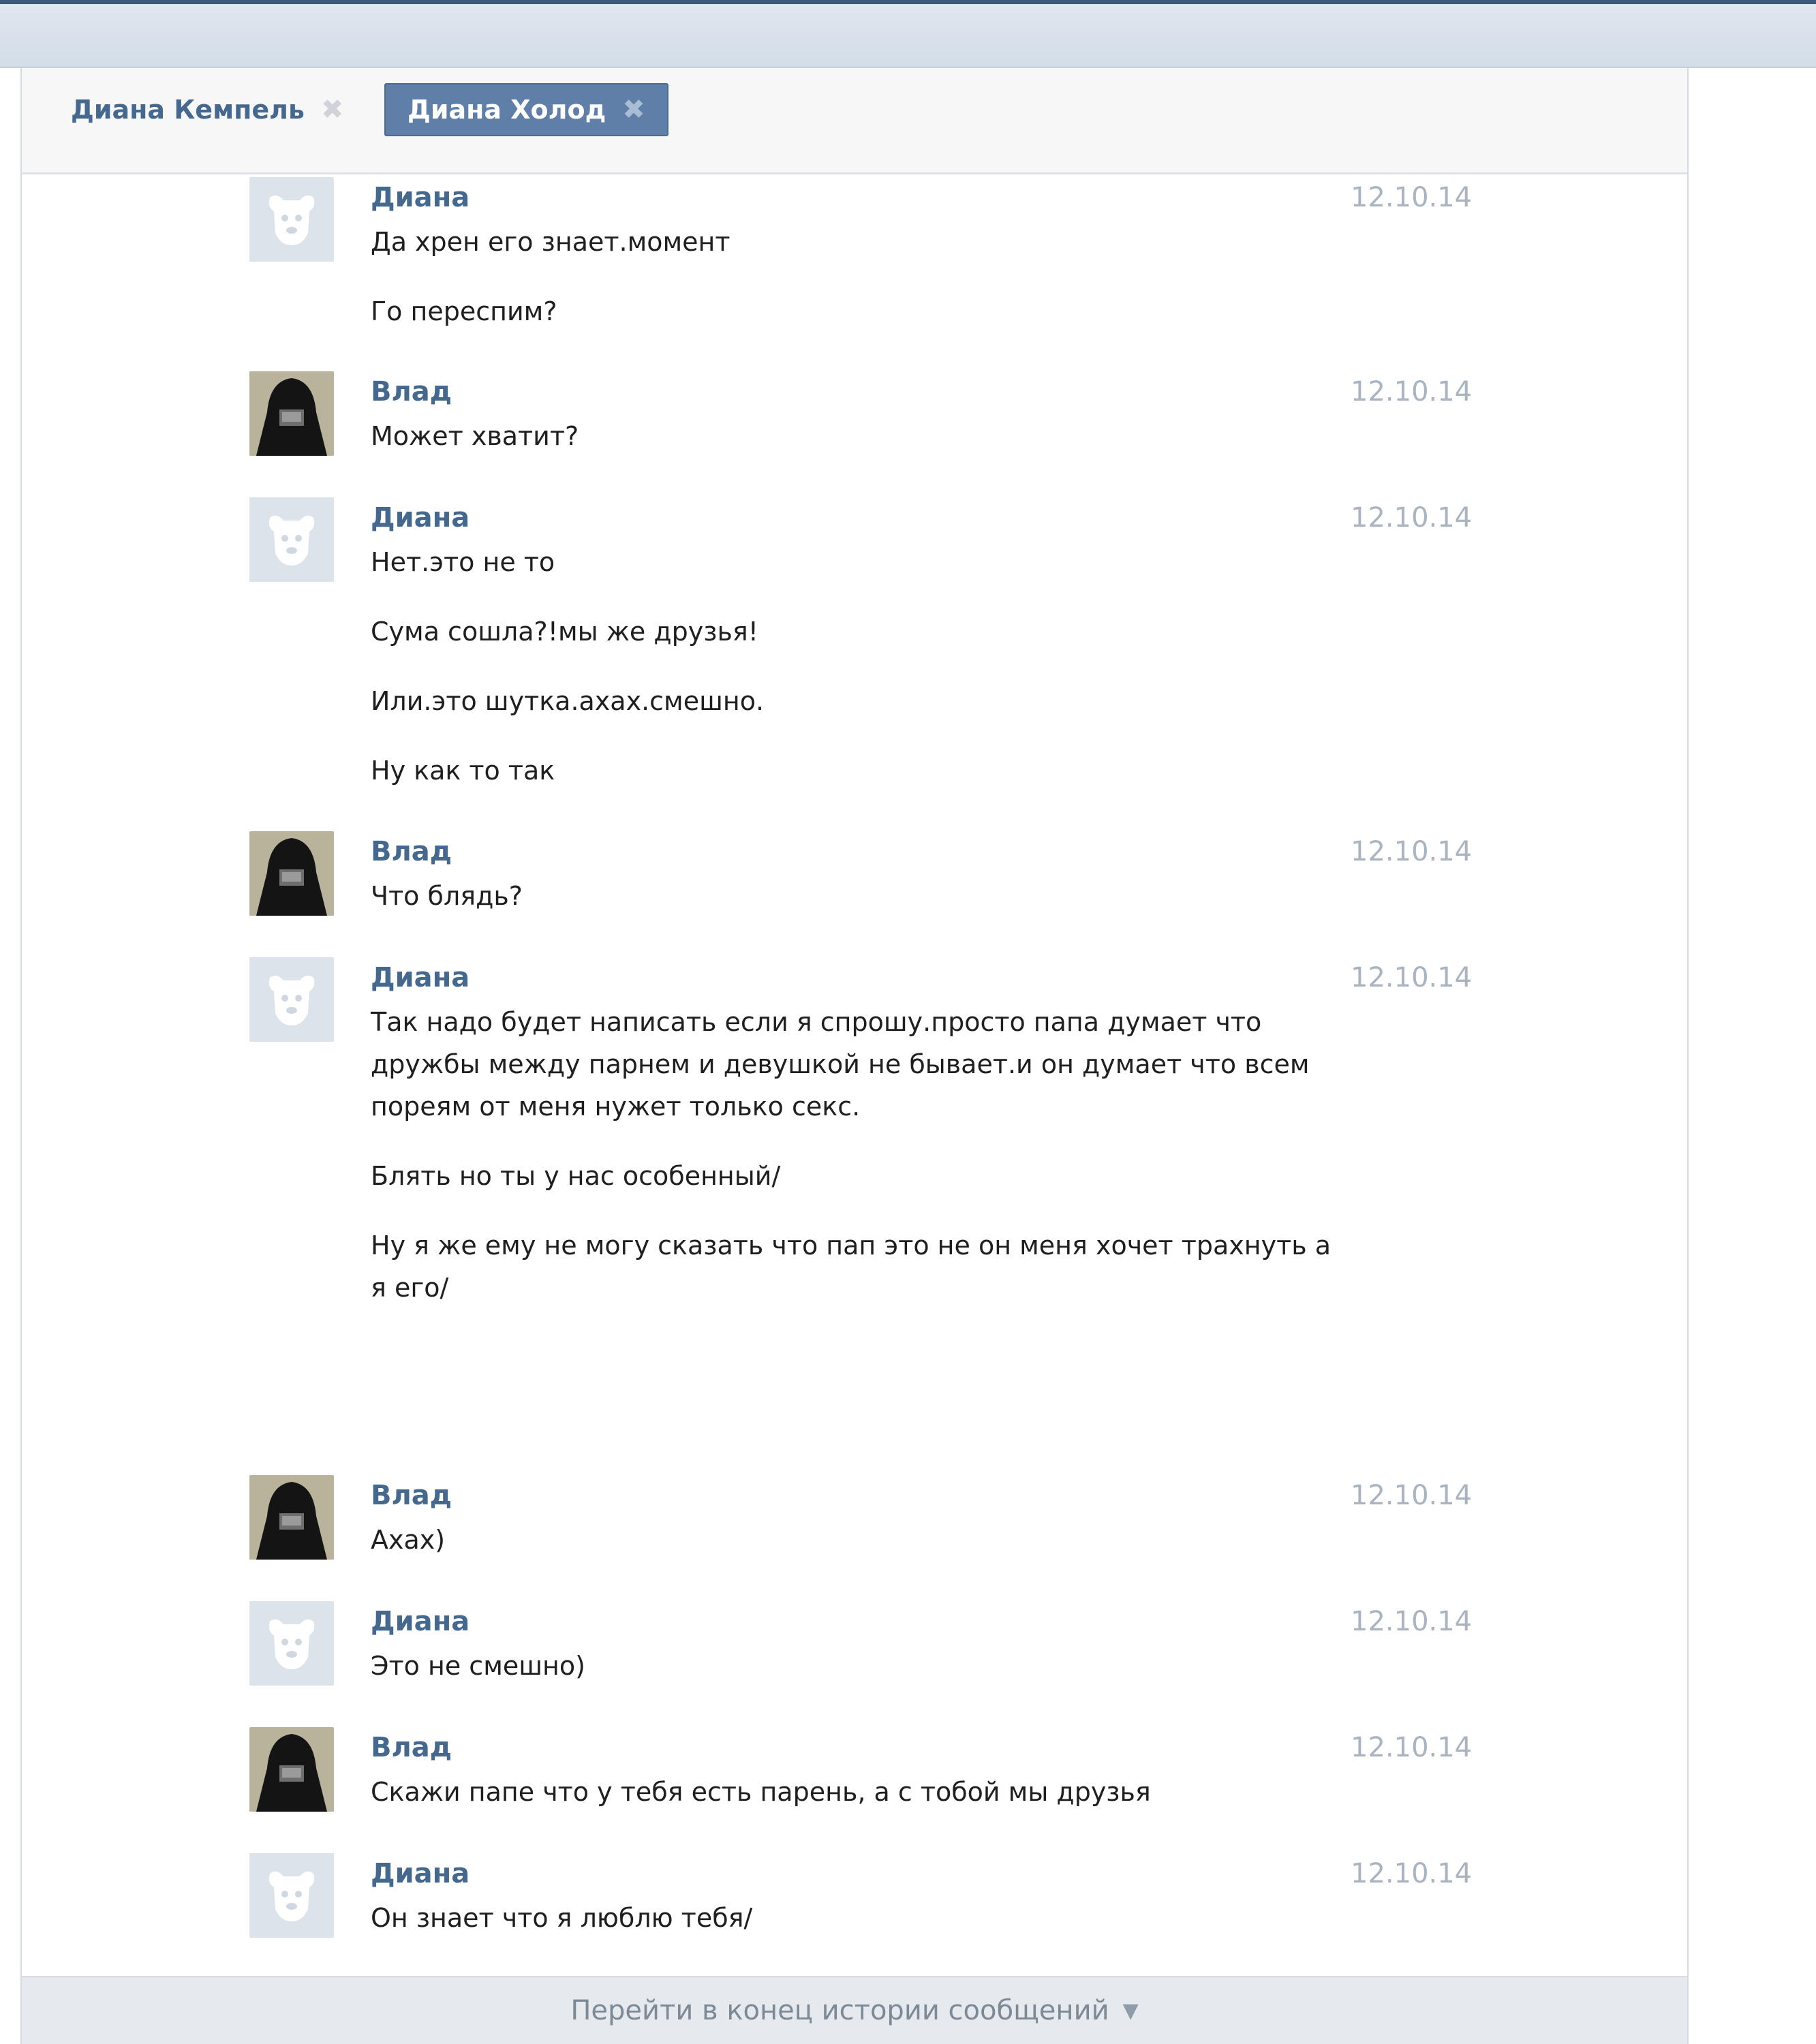 This screenshot has width=1816, height=2044. Describe the element at coordinates (1130, 2011) in the screenshot. I see `chevron-down-icon: ▼` at that location.